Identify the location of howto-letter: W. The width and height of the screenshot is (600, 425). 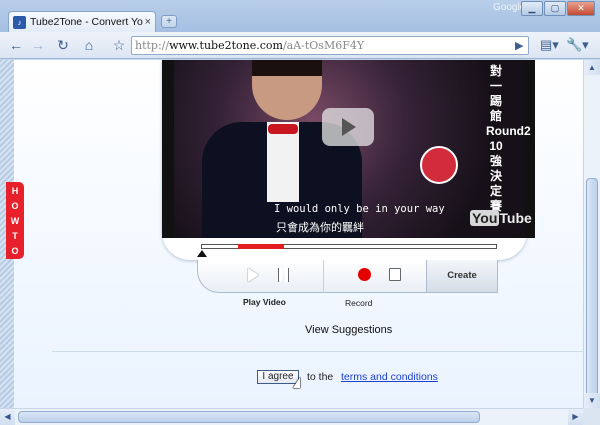
(15, 221).